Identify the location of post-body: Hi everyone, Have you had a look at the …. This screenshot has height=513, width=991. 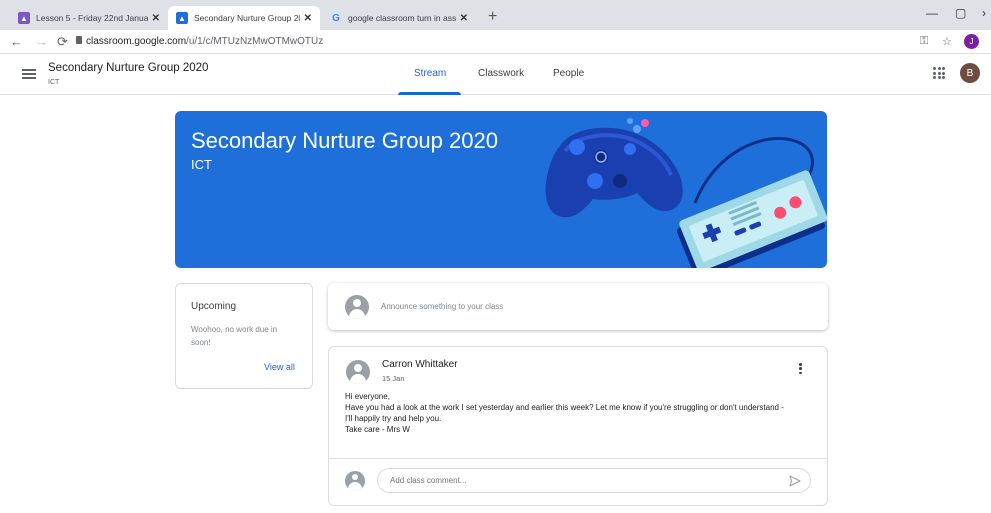
(582, 413).